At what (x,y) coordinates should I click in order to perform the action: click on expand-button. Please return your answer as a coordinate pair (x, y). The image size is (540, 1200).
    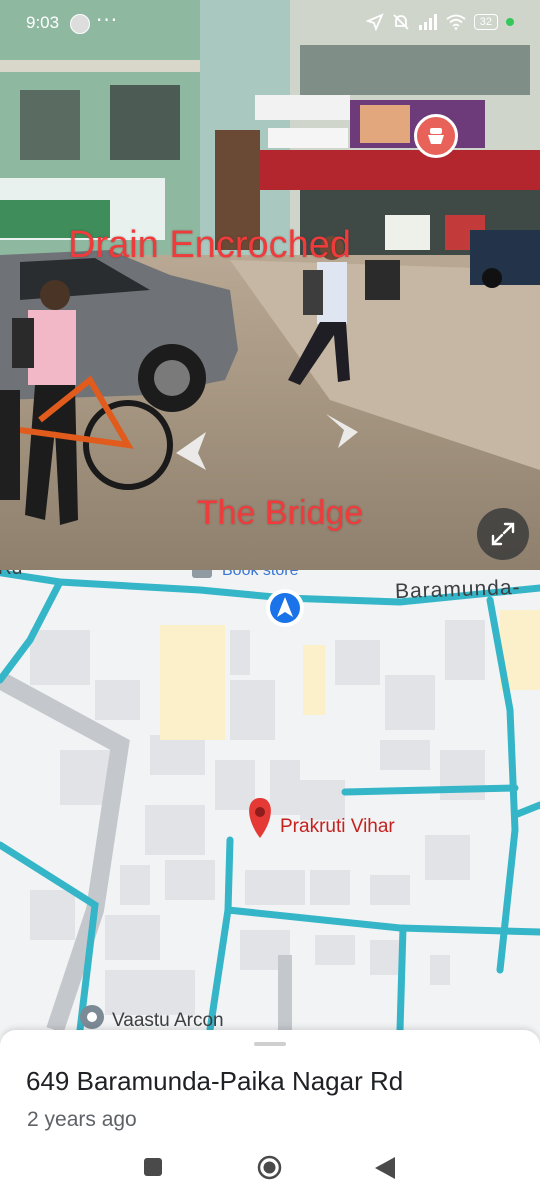
    Looking at the image, I should click on (503, 534).